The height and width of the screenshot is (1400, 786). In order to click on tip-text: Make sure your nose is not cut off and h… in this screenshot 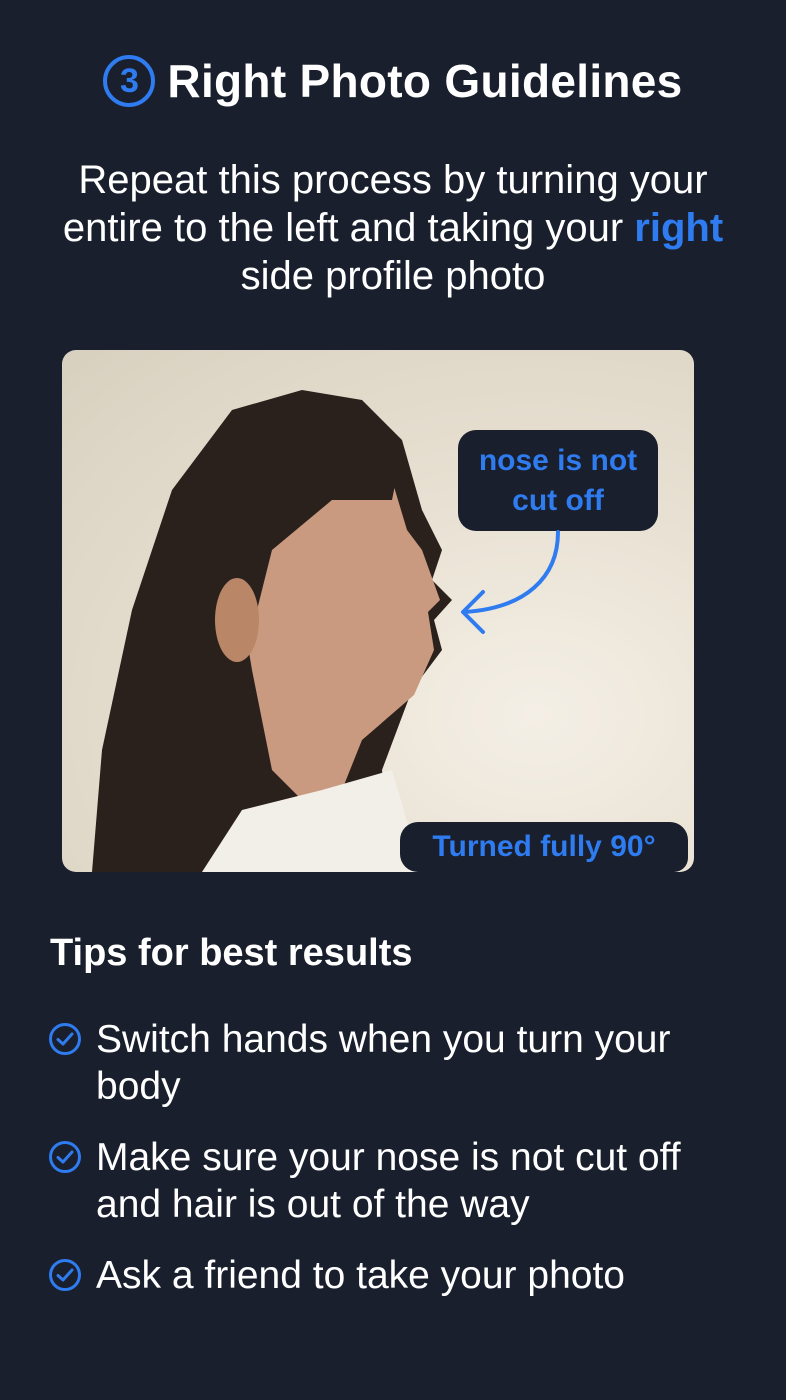, I will do `click(388, 1181)`.